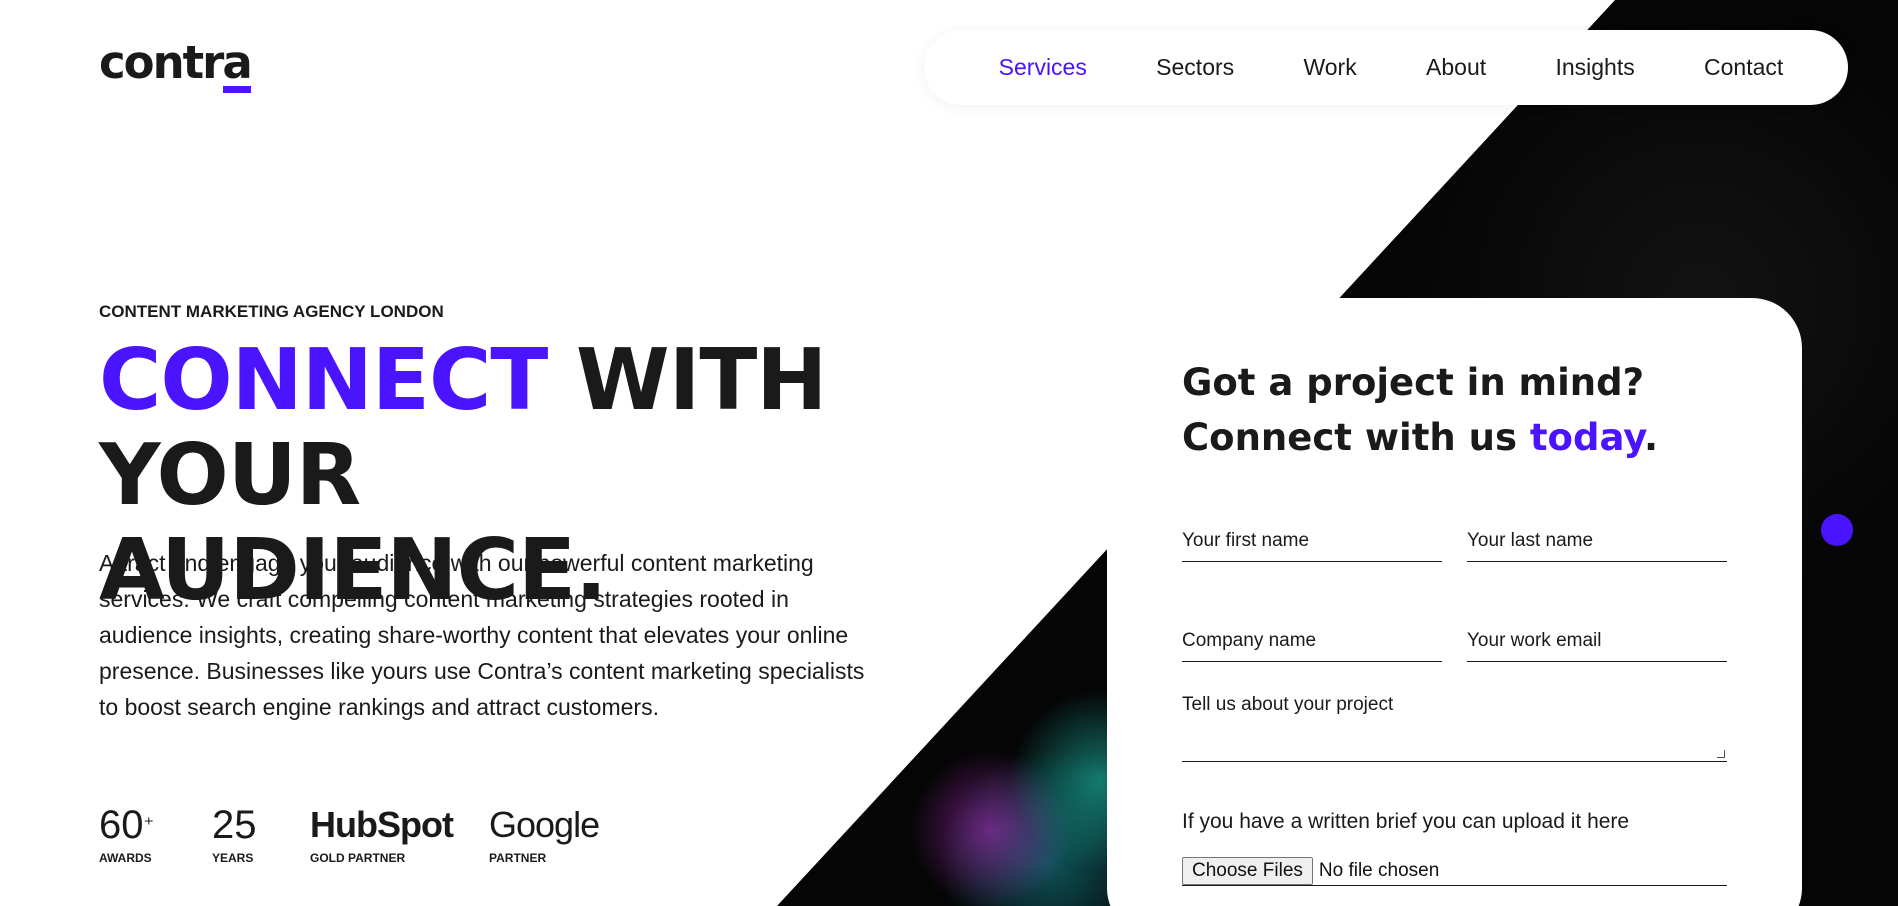 This screenshot has width=1898, height=906. I want to click on stat-awards: 60⁺ AWARDS, so click(126, 834).